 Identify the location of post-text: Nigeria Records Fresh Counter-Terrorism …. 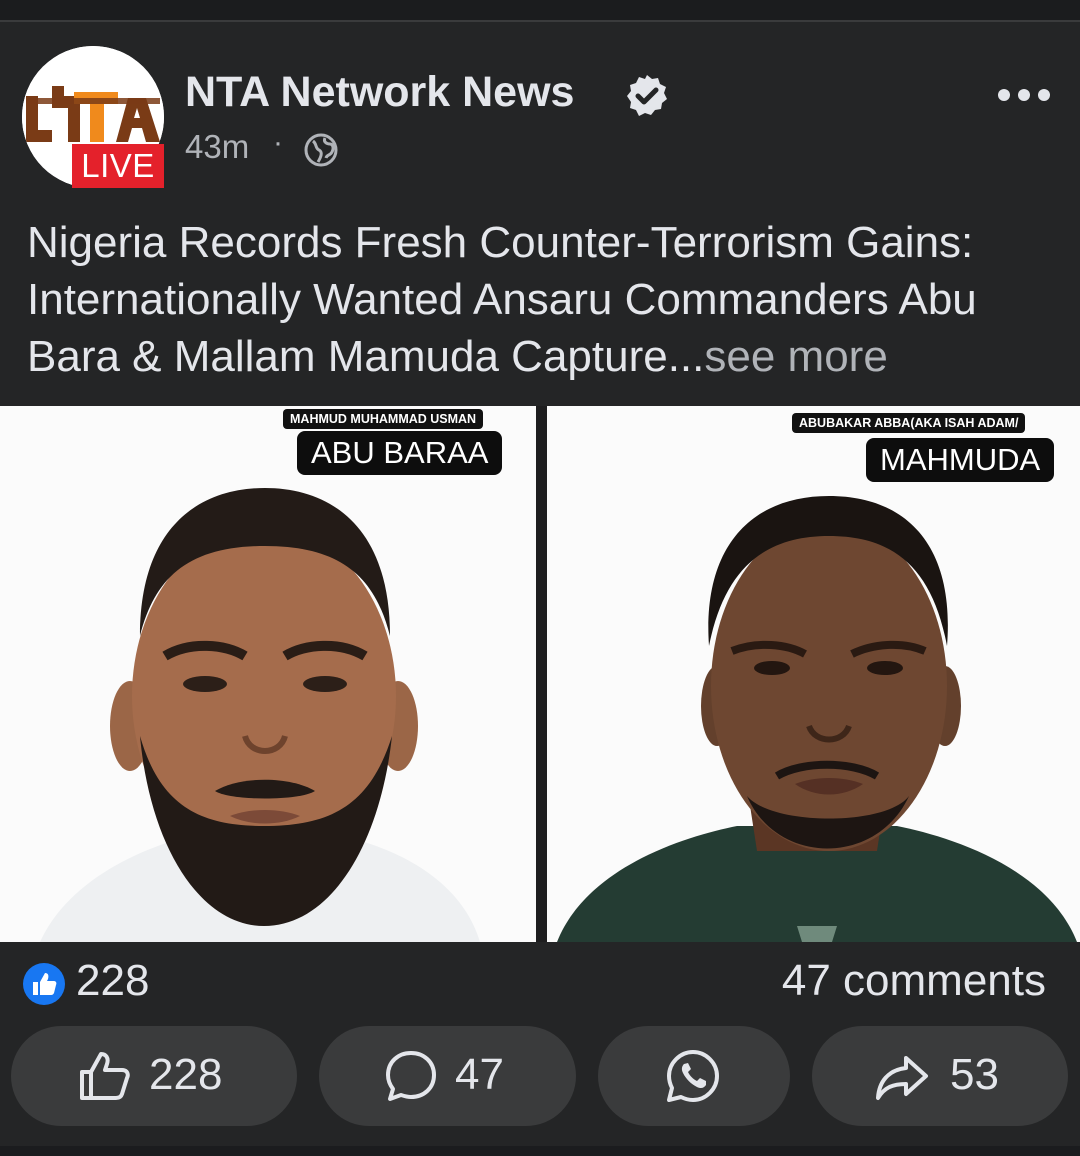
(547, 299).